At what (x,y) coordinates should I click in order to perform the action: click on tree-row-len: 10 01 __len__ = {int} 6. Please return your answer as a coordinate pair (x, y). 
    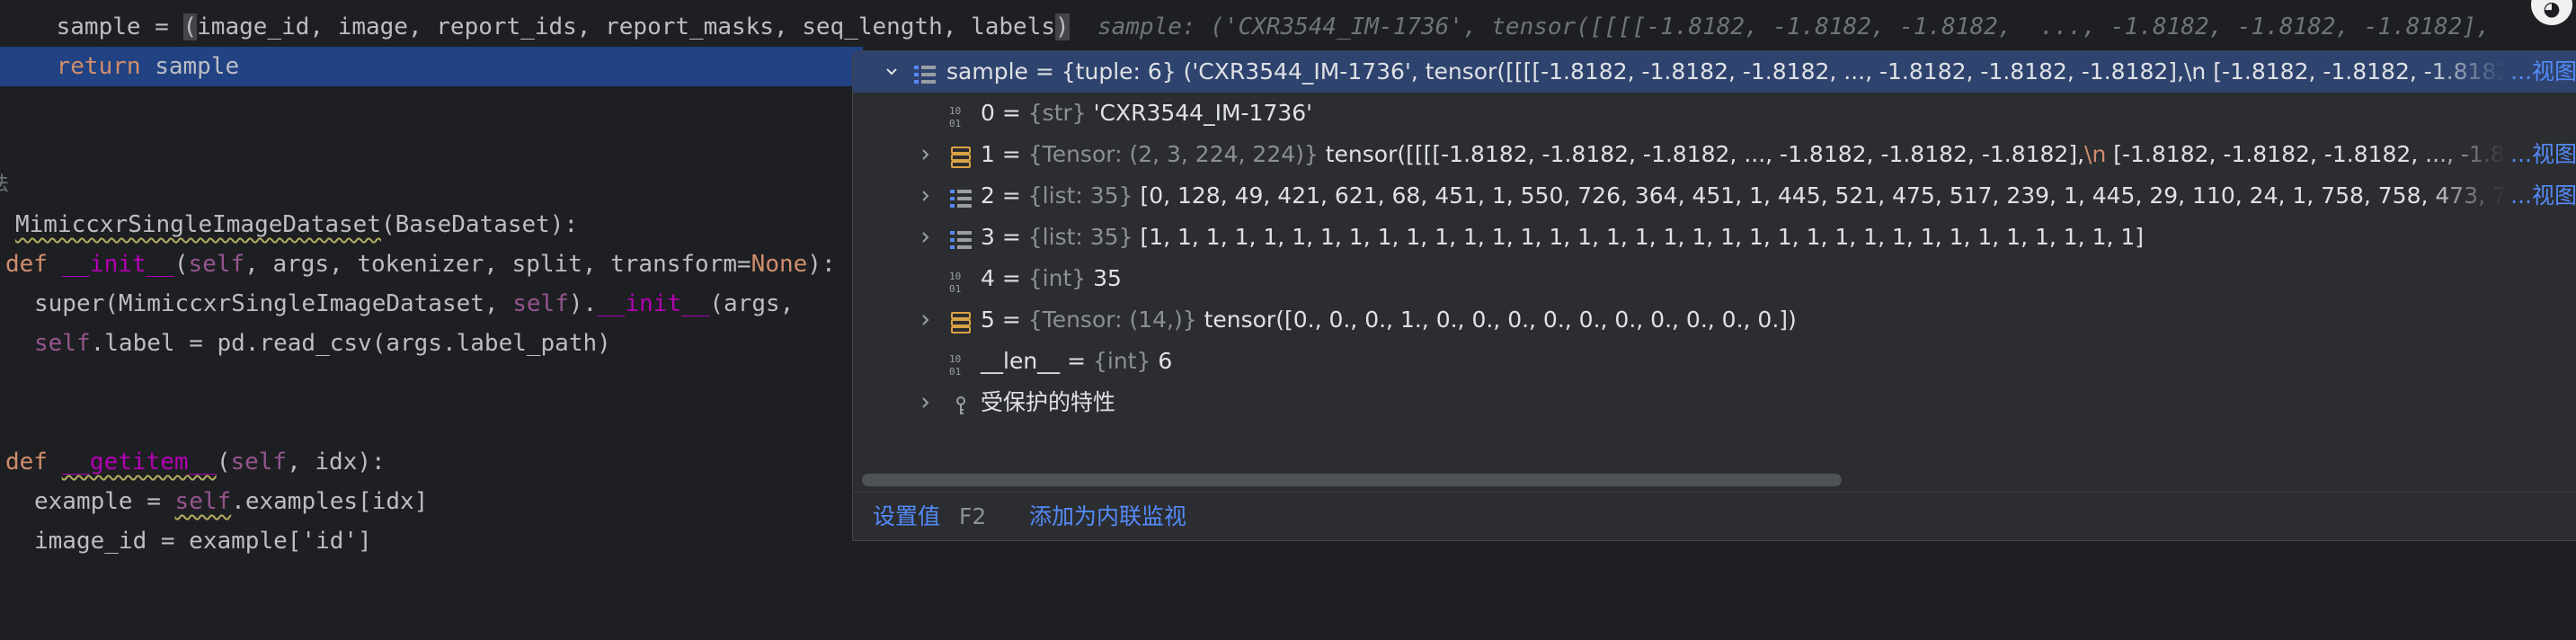
    Looking at the image, I should click on (1714, 361).